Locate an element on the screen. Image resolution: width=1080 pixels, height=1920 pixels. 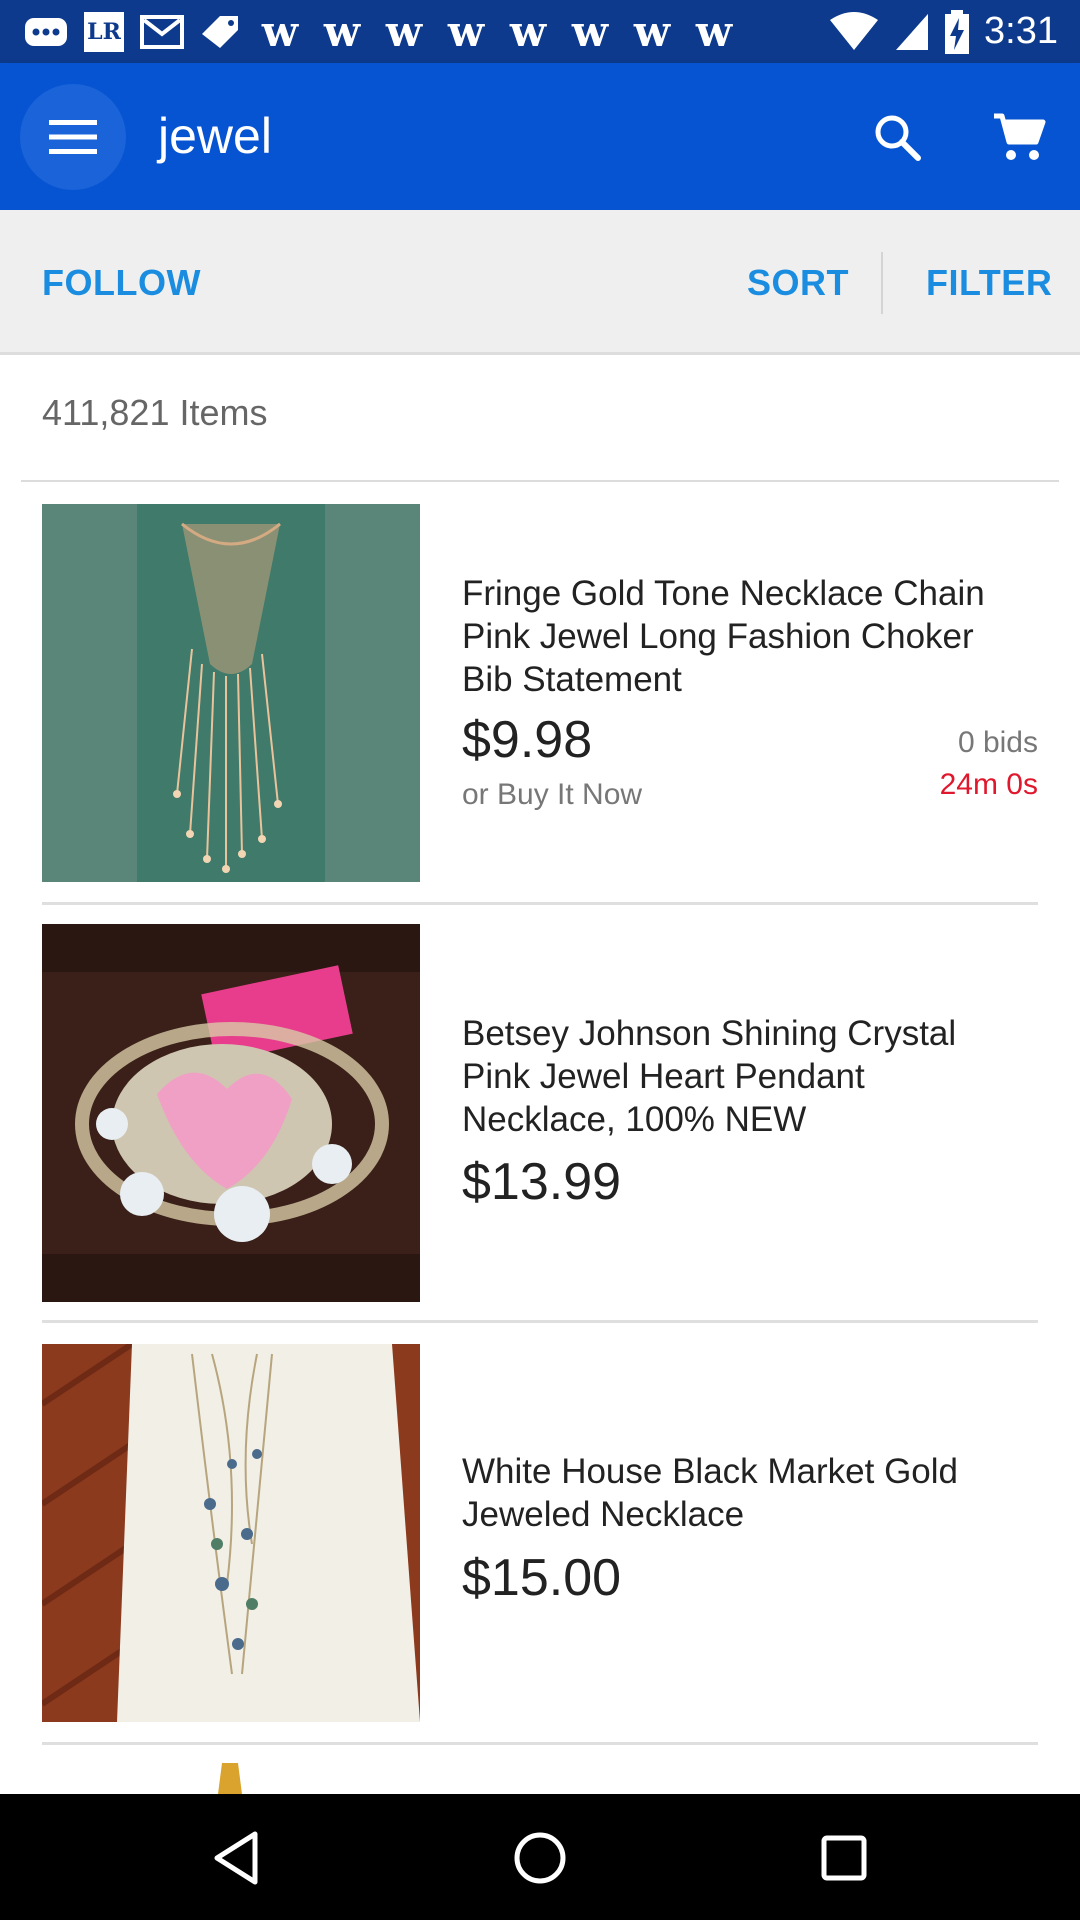
lr-icon: LR is located at coordinates (104, 31).